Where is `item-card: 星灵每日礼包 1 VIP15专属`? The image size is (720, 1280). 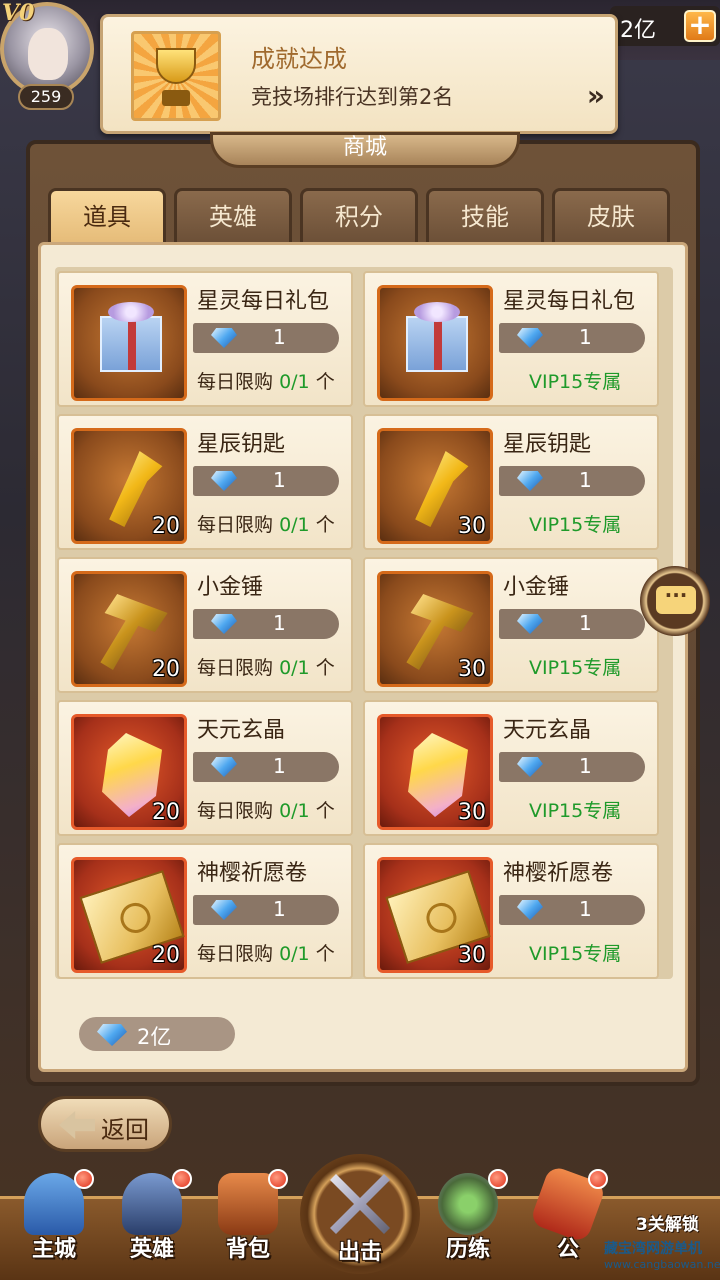 item-card: 星灵每日礼包 1 VIP15专属 is located at coordinates (511, 339).